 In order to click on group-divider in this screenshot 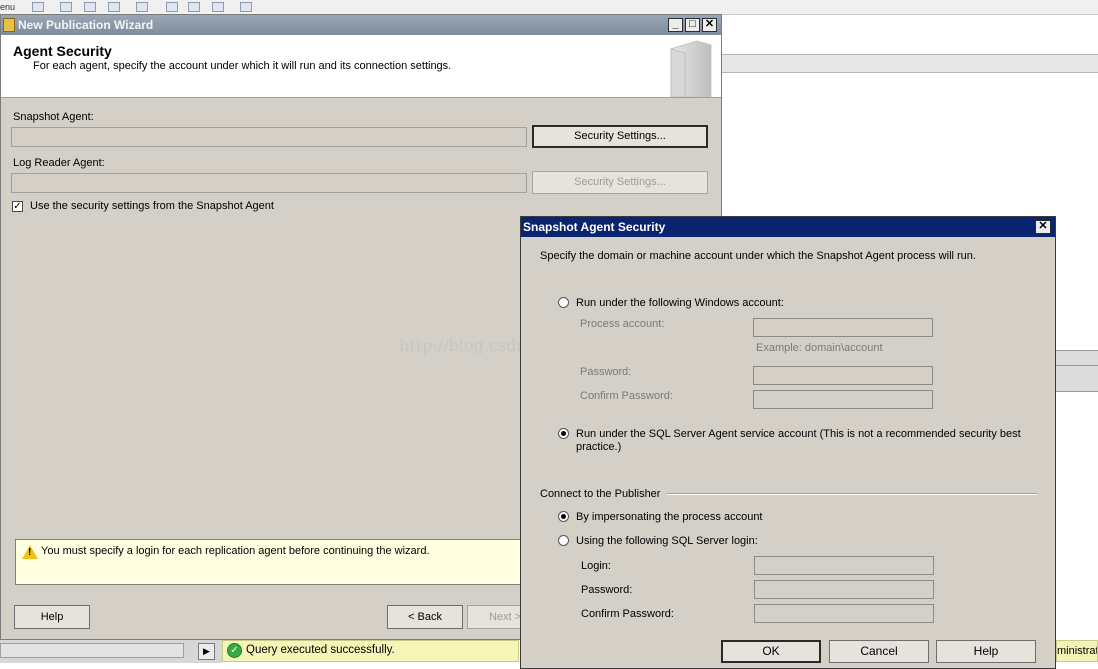, I will do `click(852, 494)`.